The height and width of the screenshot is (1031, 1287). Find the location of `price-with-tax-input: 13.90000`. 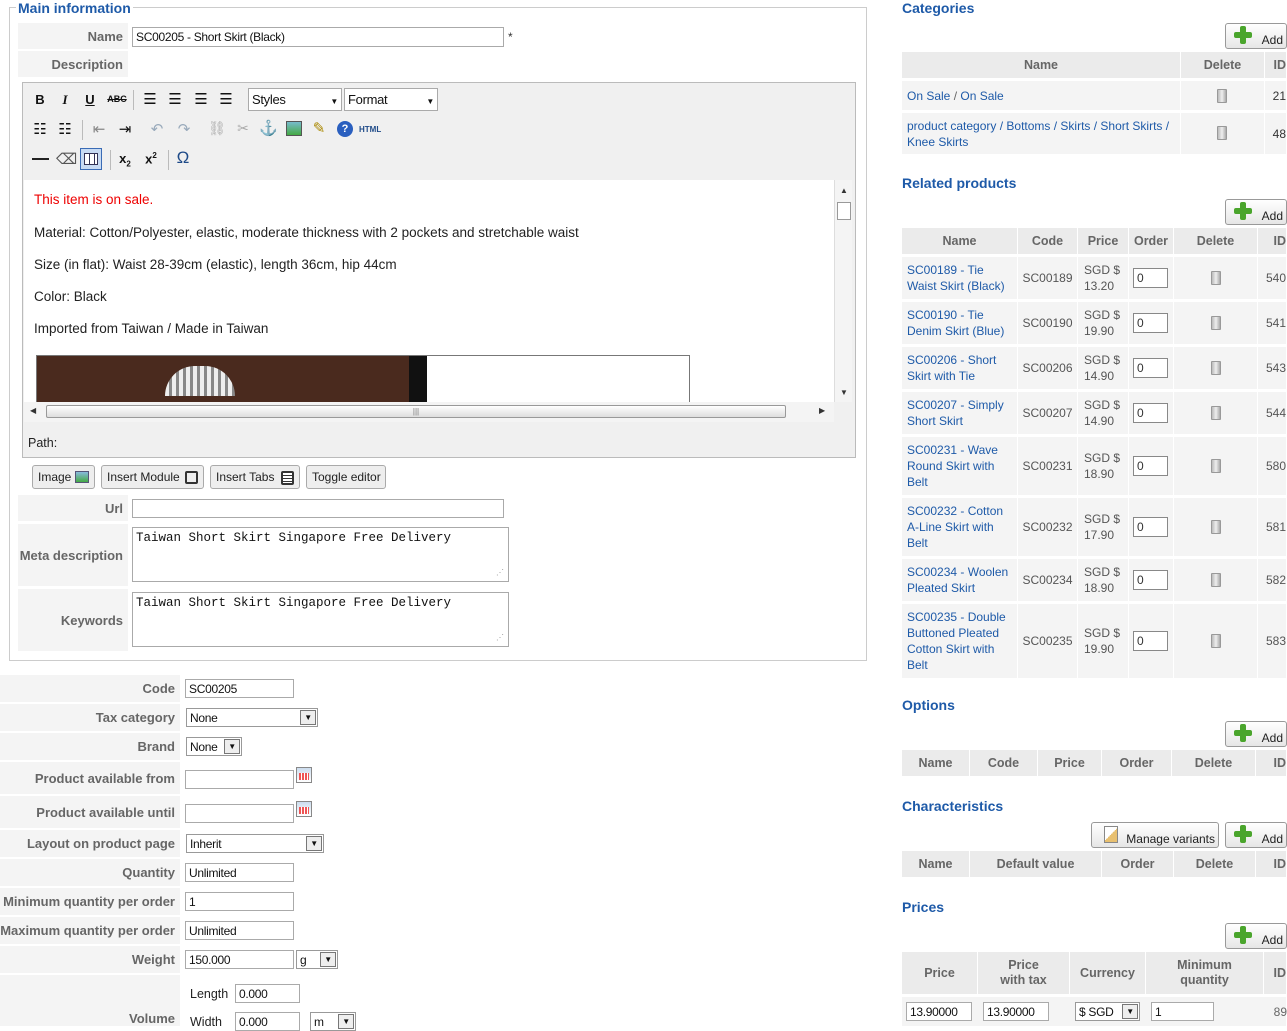

price-with-tax-input: 13.90000 is located at coordinates (1016, 1011).